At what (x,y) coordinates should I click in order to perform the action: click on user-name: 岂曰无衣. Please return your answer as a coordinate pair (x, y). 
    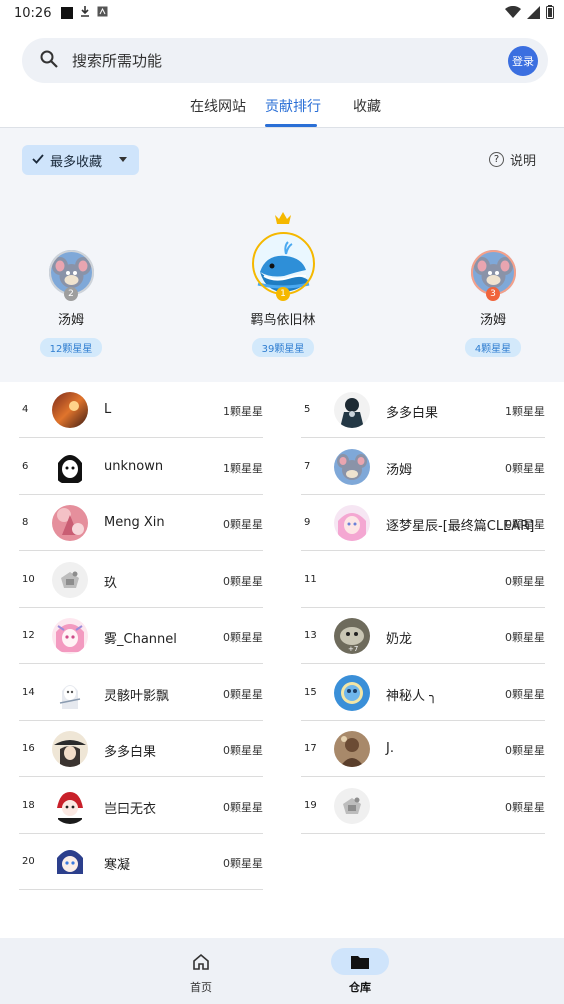
    Looking at the image, I should click on (130, 809).